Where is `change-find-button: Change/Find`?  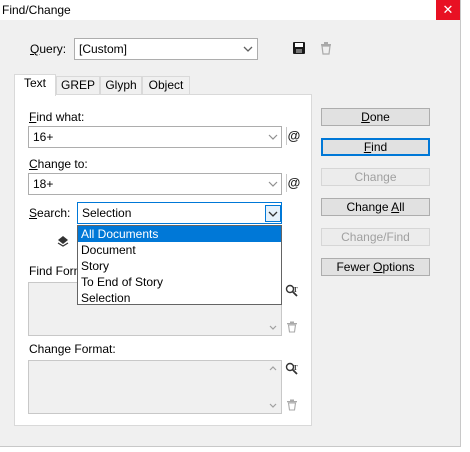
change-find-button: Change/Find is located at coordinates (375, 237).